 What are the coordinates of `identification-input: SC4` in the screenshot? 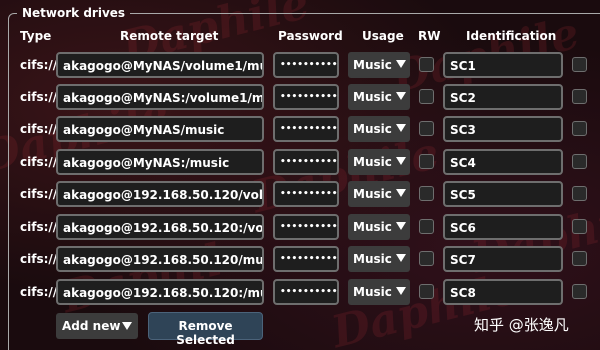 It's located at (503, 162).